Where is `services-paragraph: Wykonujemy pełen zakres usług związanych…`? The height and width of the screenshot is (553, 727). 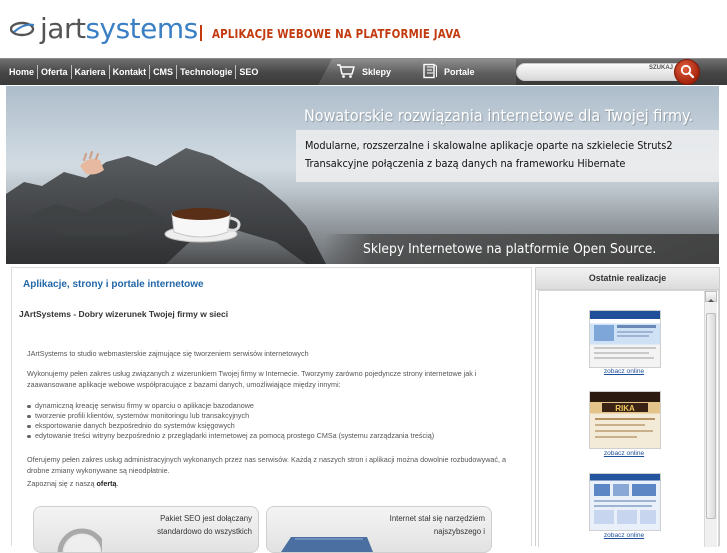 services-paragraph: Wykonujemy pełen zakres usług związanych… is located at coordinates (252, 379).